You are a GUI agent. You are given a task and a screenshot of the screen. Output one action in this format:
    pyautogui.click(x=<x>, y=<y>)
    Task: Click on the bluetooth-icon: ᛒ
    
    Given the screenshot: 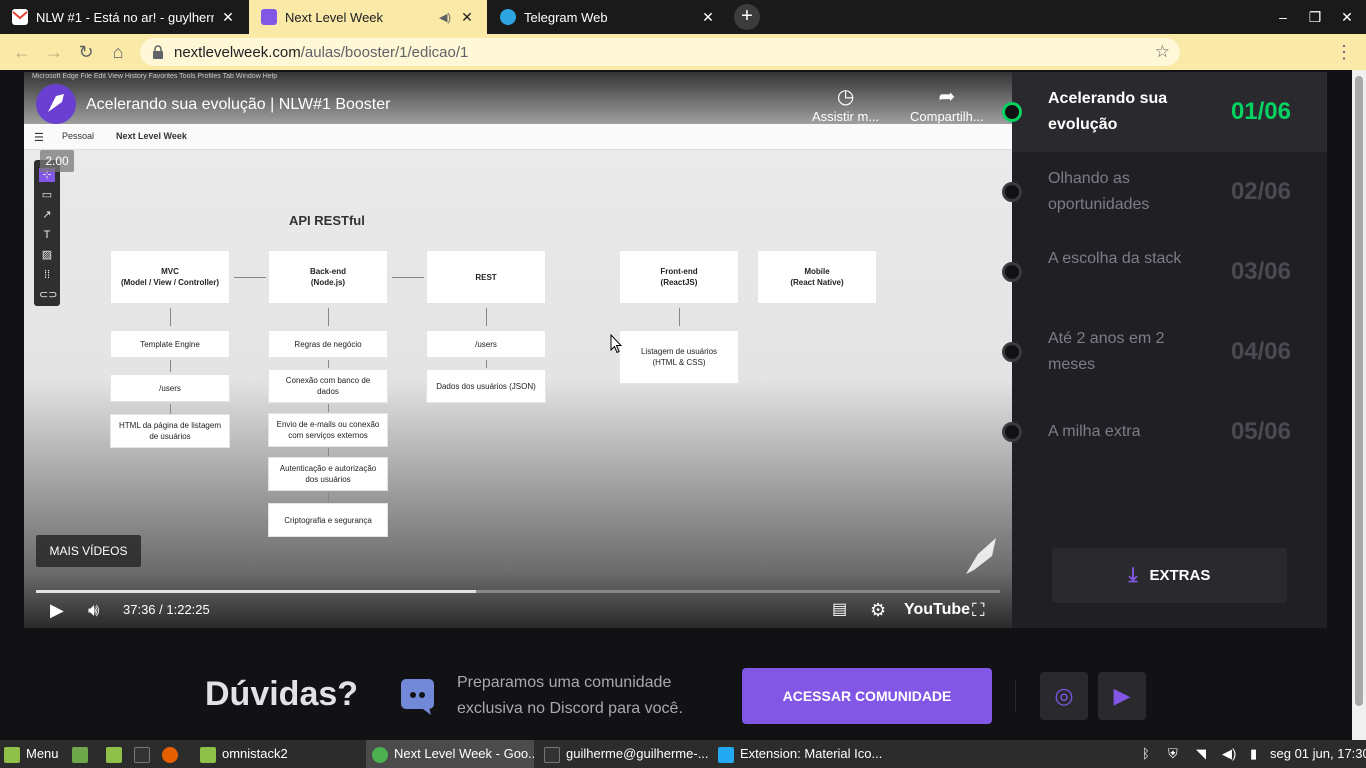 What is the action you would take?
    pyautogui.click(x=1150, y=754)
    